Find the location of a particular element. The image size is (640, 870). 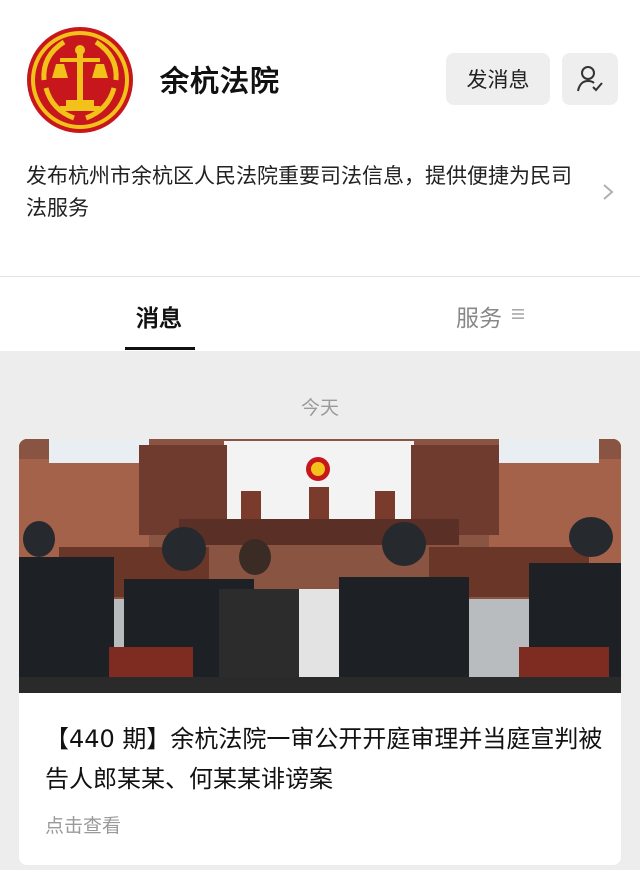

send-message-button: 发消息 is located at coordinates (498, 79).